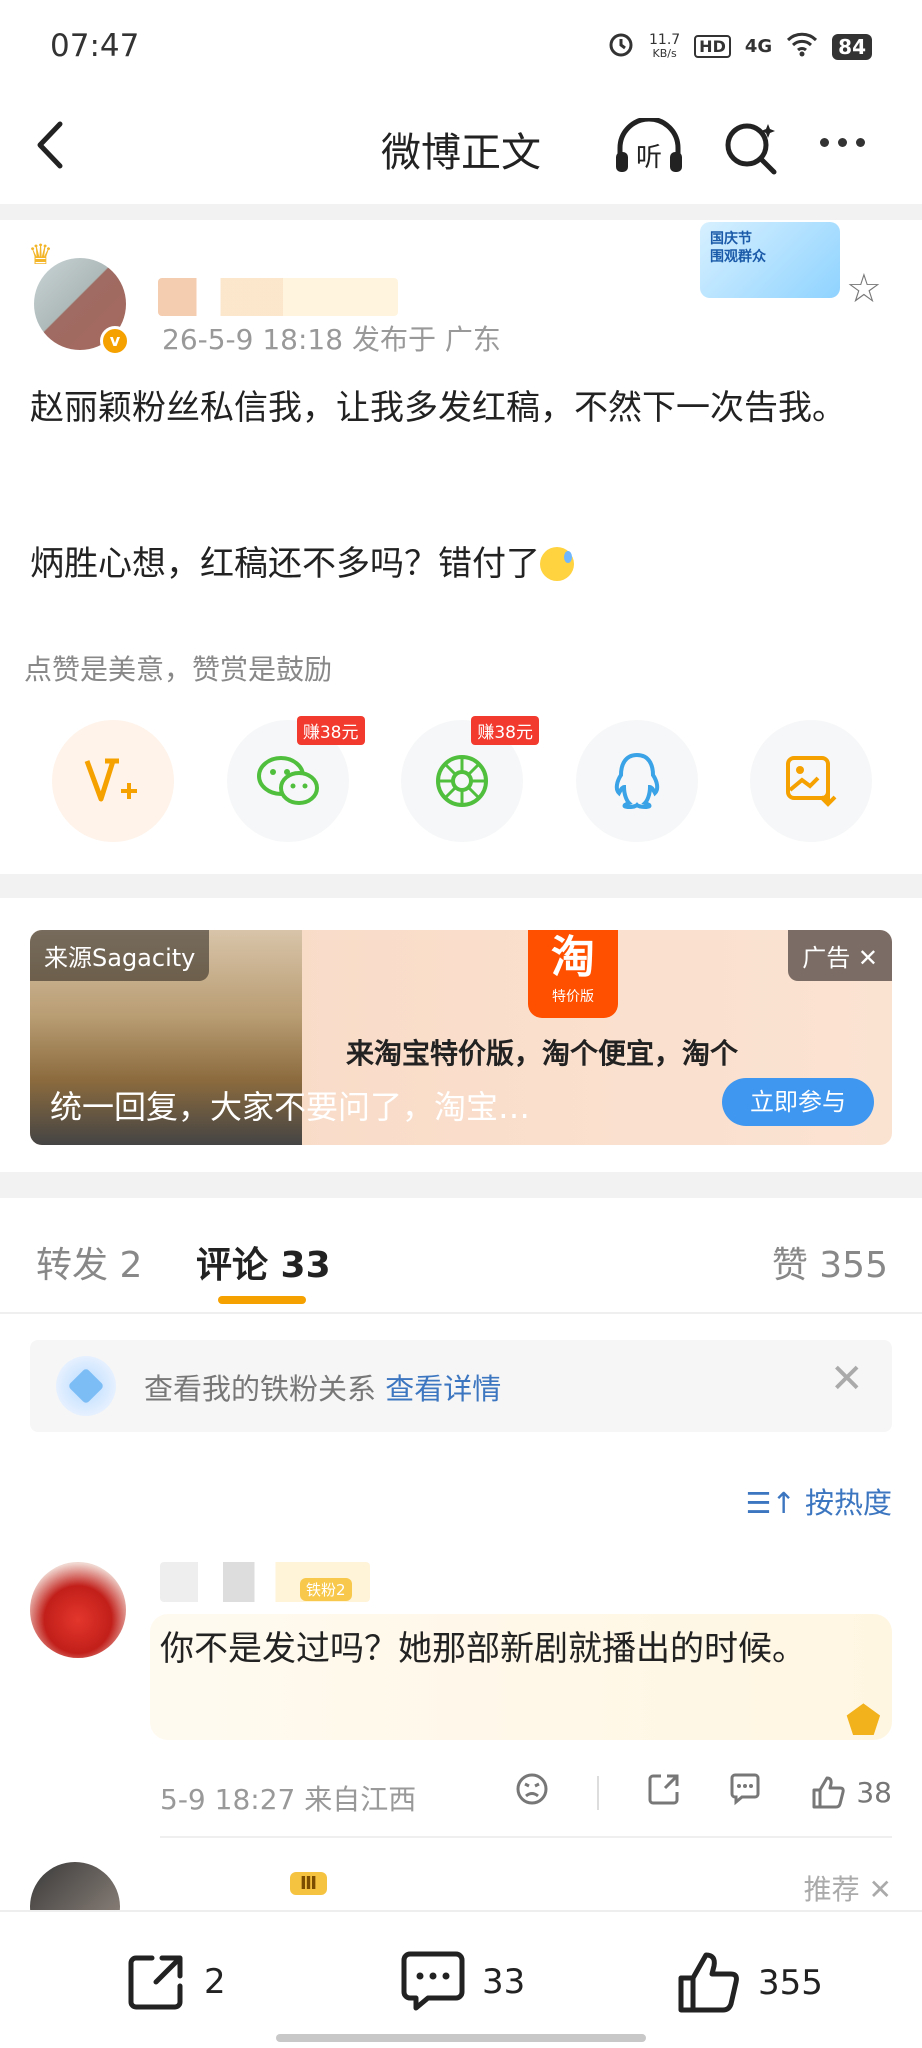 This screenshot has height=2048, width=922. Describe the element at coordinates (874, 1792) in the screenshot. I see `comment-like-count: 38` at that location.